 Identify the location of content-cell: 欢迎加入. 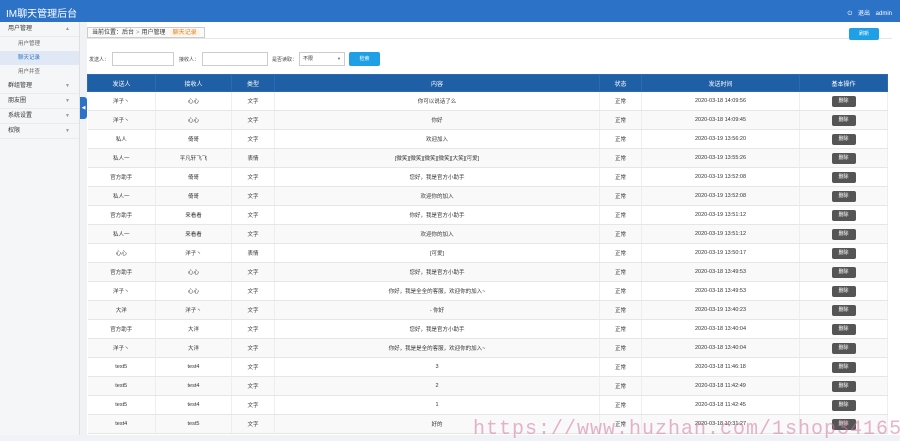
(437, 139).